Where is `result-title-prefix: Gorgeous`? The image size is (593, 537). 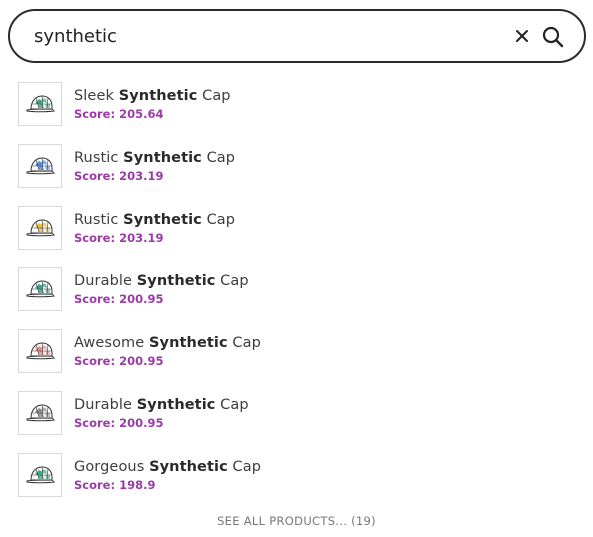 result-title-prefix: Gorgeous is located at coordinates (112, 466).